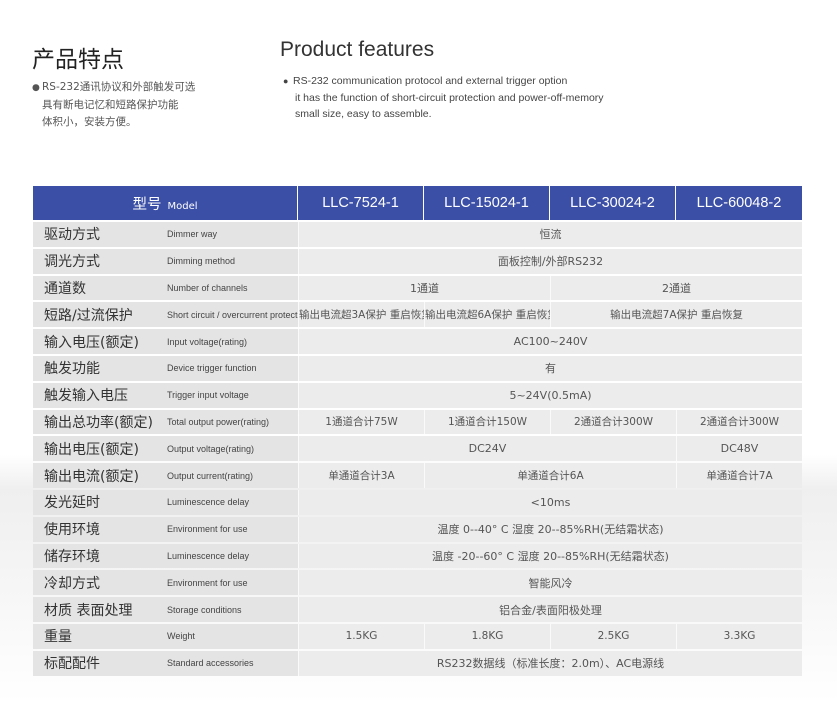 Image resolution: width=837 pixels, height=703 pixels. Describe the element at coordinates (99, 234) in the screenshot. I see `row-label-cn: 驱动方式` at that location.